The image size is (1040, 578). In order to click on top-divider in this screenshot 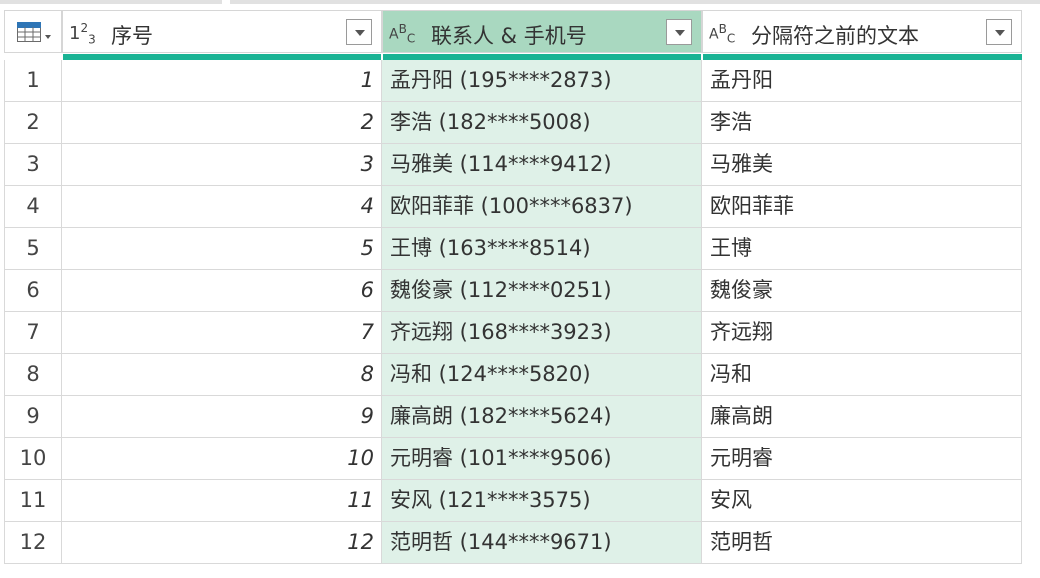, I will do `click(520, 2)`.